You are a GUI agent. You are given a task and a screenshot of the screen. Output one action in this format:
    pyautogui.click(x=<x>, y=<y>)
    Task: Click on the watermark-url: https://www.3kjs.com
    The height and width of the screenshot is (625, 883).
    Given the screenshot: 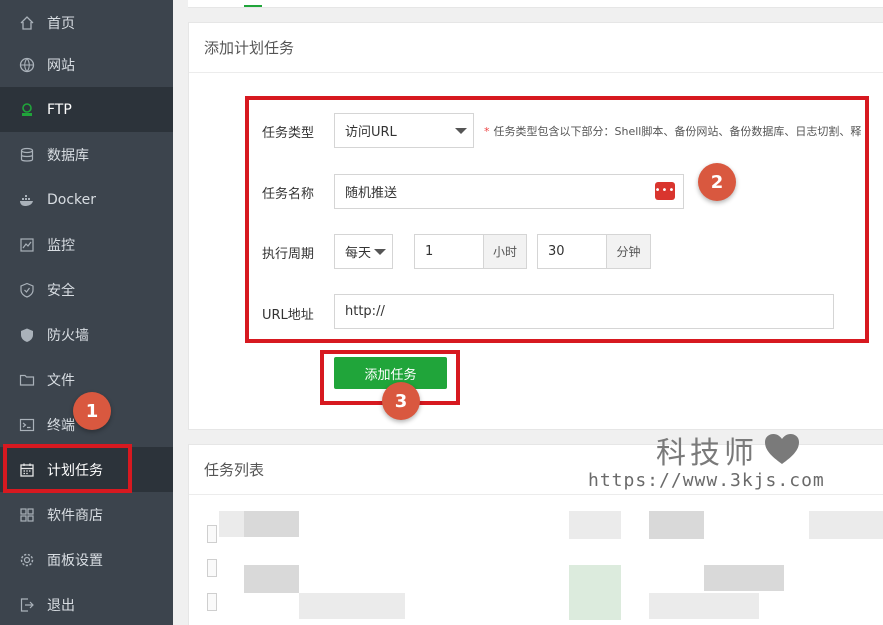 What is the action you would take?
    pyautogui.click(x=706, y=480)
    